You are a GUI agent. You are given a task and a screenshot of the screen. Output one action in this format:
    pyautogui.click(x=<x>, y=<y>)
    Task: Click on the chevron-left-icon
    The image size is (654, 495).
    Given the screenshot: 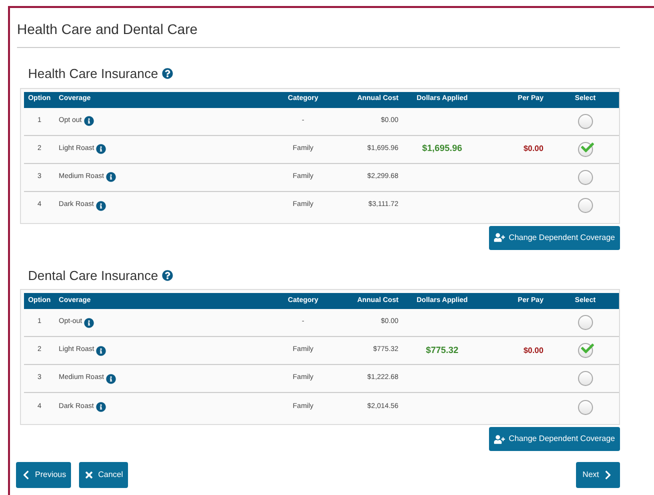 What is the action you would take?
    pyautogui.click(x=26, y=475)
    